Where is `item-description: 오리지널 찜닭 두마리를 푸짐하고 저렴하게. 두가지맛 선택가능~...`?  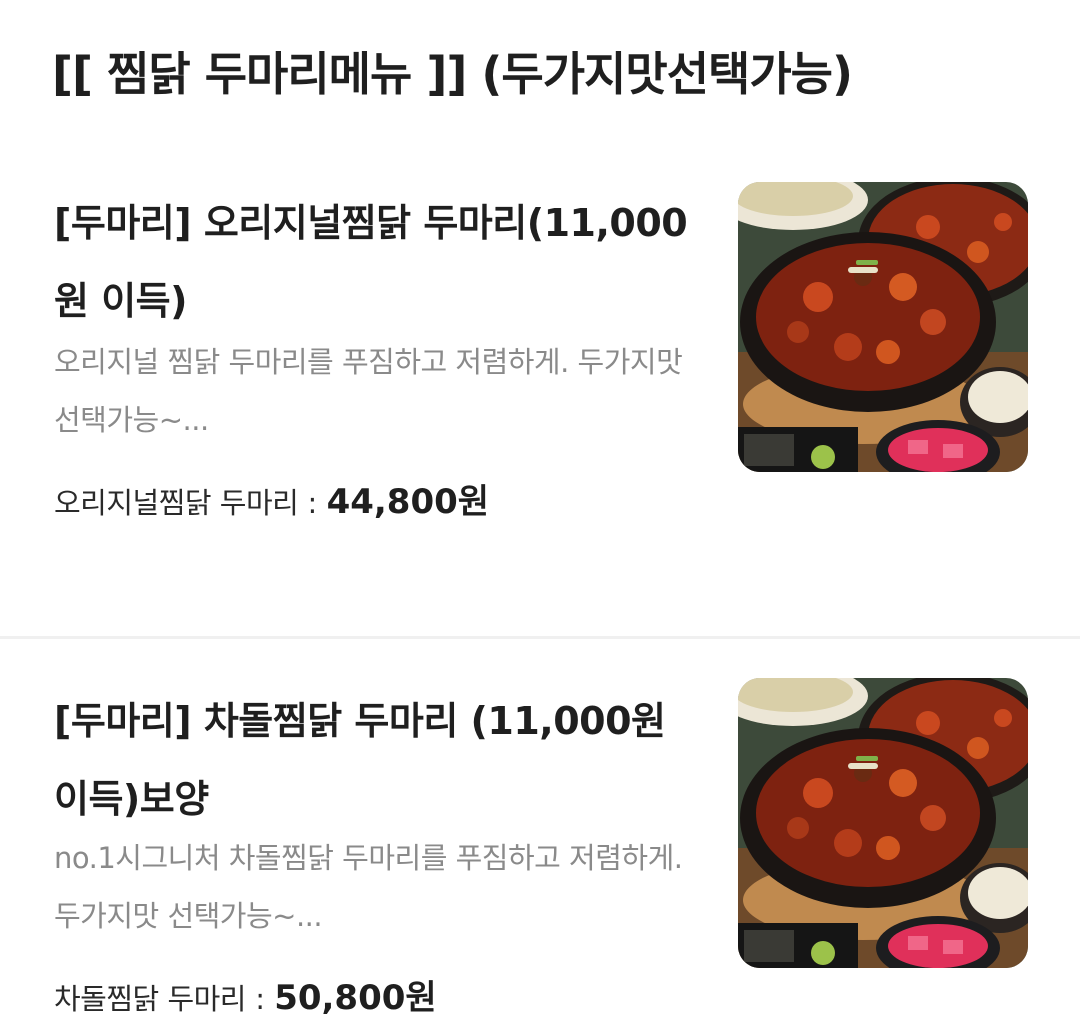
item-description: 오리지널 찜닭 두마리를 푸짐하고 저렴하게. 두가지맛 선택가능~... is located at coordinates (368, 391).